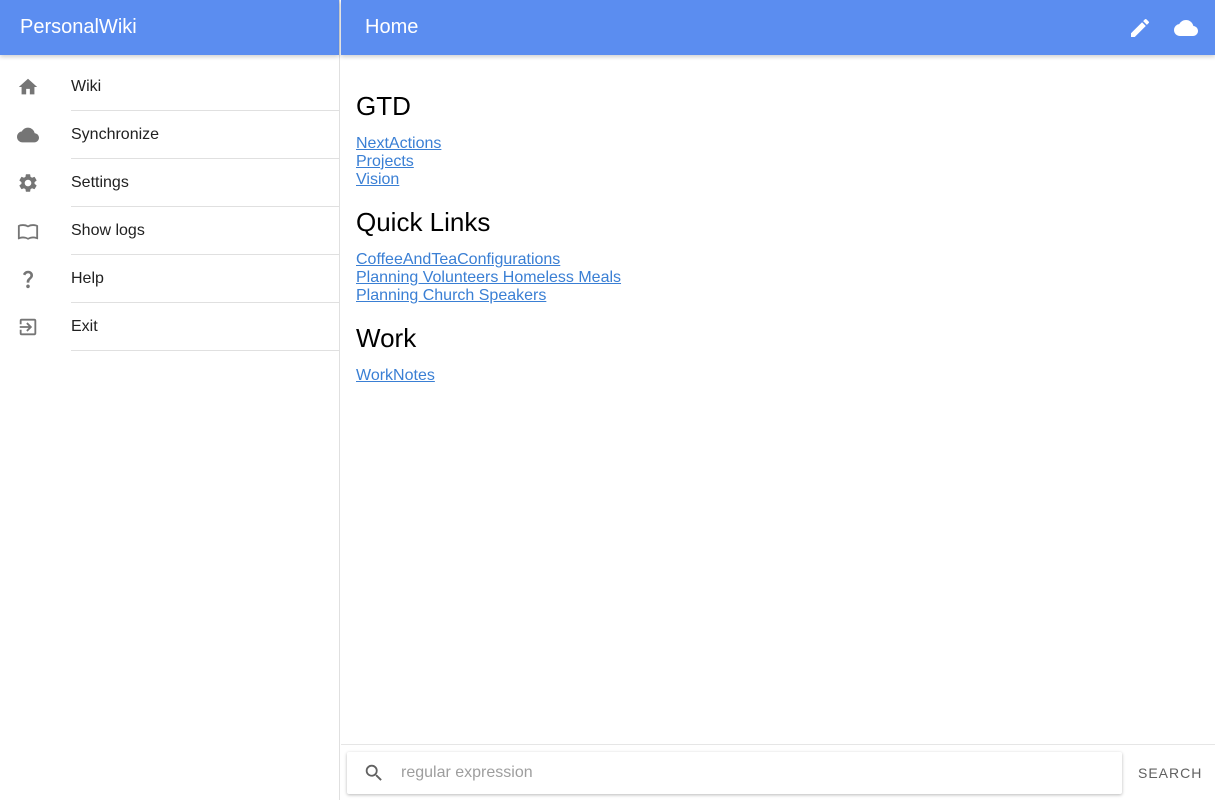  Describe the element at coordinates (423, 222) in the screenshot. I see `section-heading-quick-links: Quick Links` at that location.